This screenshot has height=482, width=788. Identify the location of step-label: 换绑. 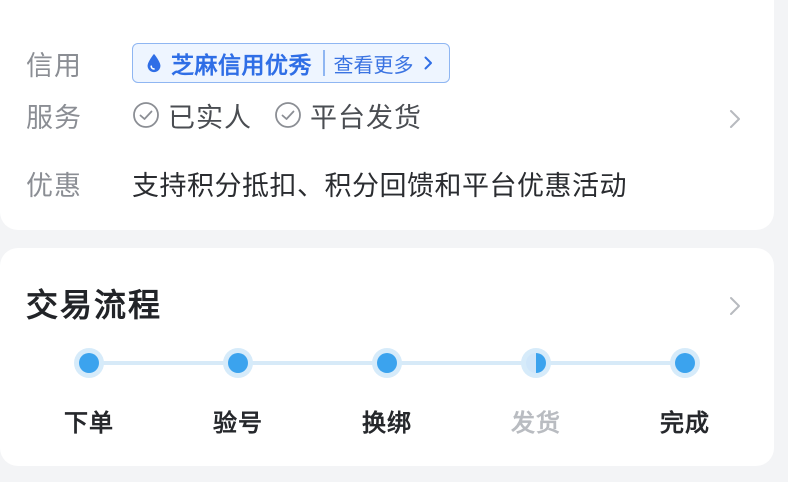
(387, 423).